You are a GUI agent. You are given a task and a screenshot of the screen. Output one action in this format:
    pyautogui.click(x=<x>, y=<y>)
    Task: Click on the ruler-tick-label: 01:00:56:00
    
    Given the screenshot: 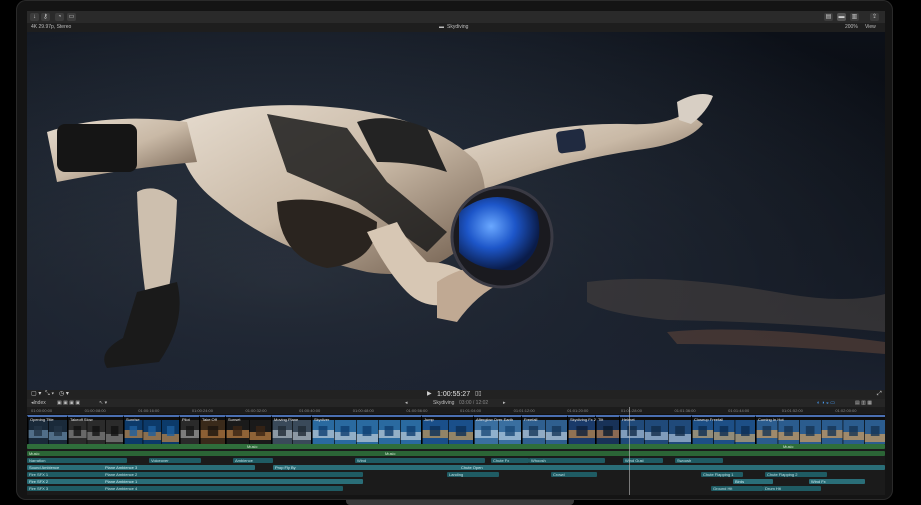 What is the action you would take?
    pyautogui.click(x=417, y=410)
    